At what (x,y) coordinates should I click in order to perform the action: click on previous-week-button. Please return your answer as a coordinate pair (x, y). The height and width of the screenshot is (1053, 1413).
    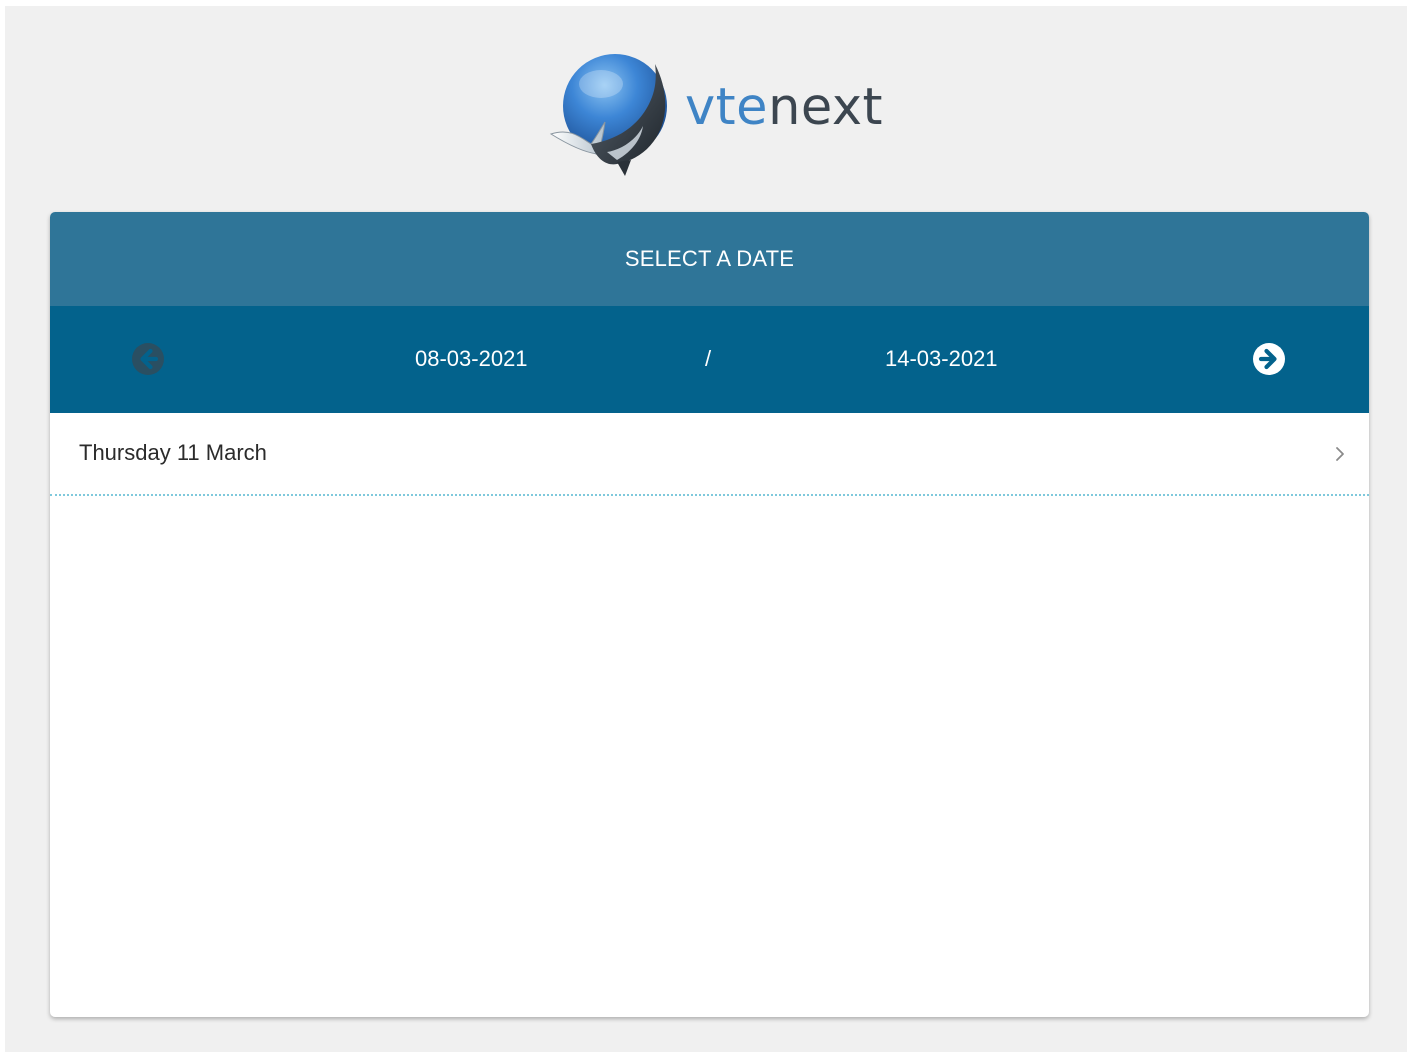
    Looking at the image, I should click on (148, 359).